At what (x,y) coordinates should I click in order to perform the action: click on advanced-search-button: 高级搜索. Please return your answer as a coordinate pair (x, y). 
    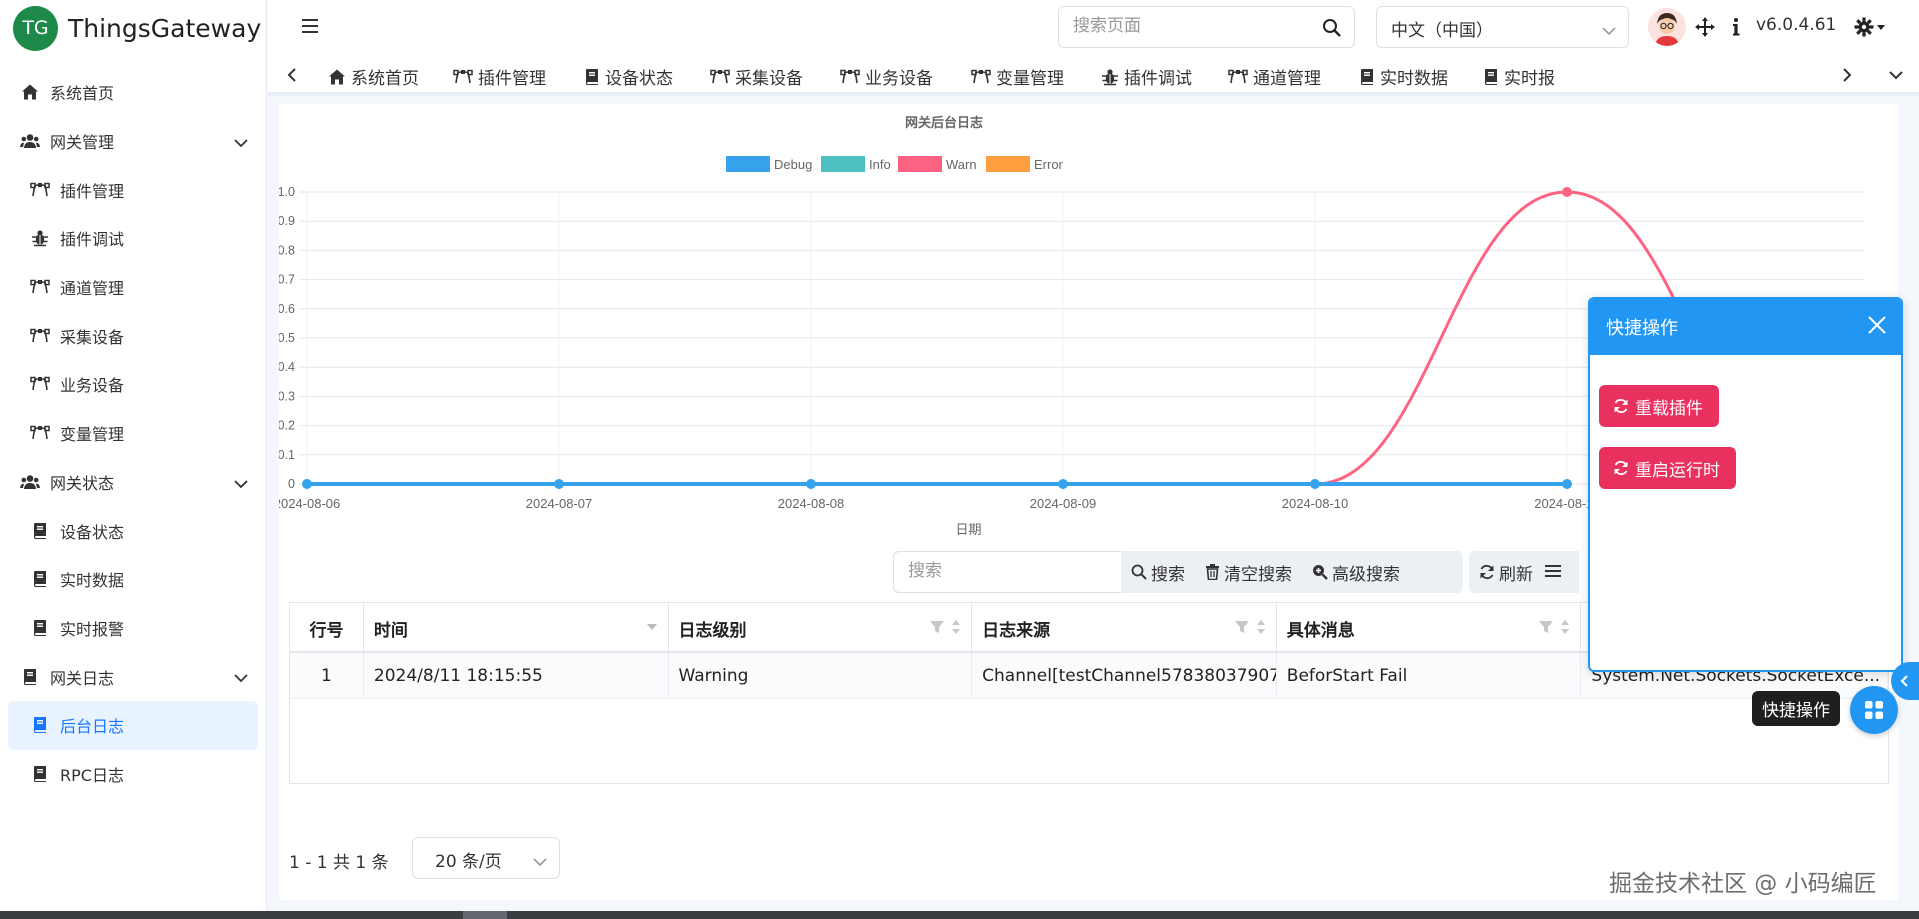
    Looking at the image, I should click on (1356, 572).